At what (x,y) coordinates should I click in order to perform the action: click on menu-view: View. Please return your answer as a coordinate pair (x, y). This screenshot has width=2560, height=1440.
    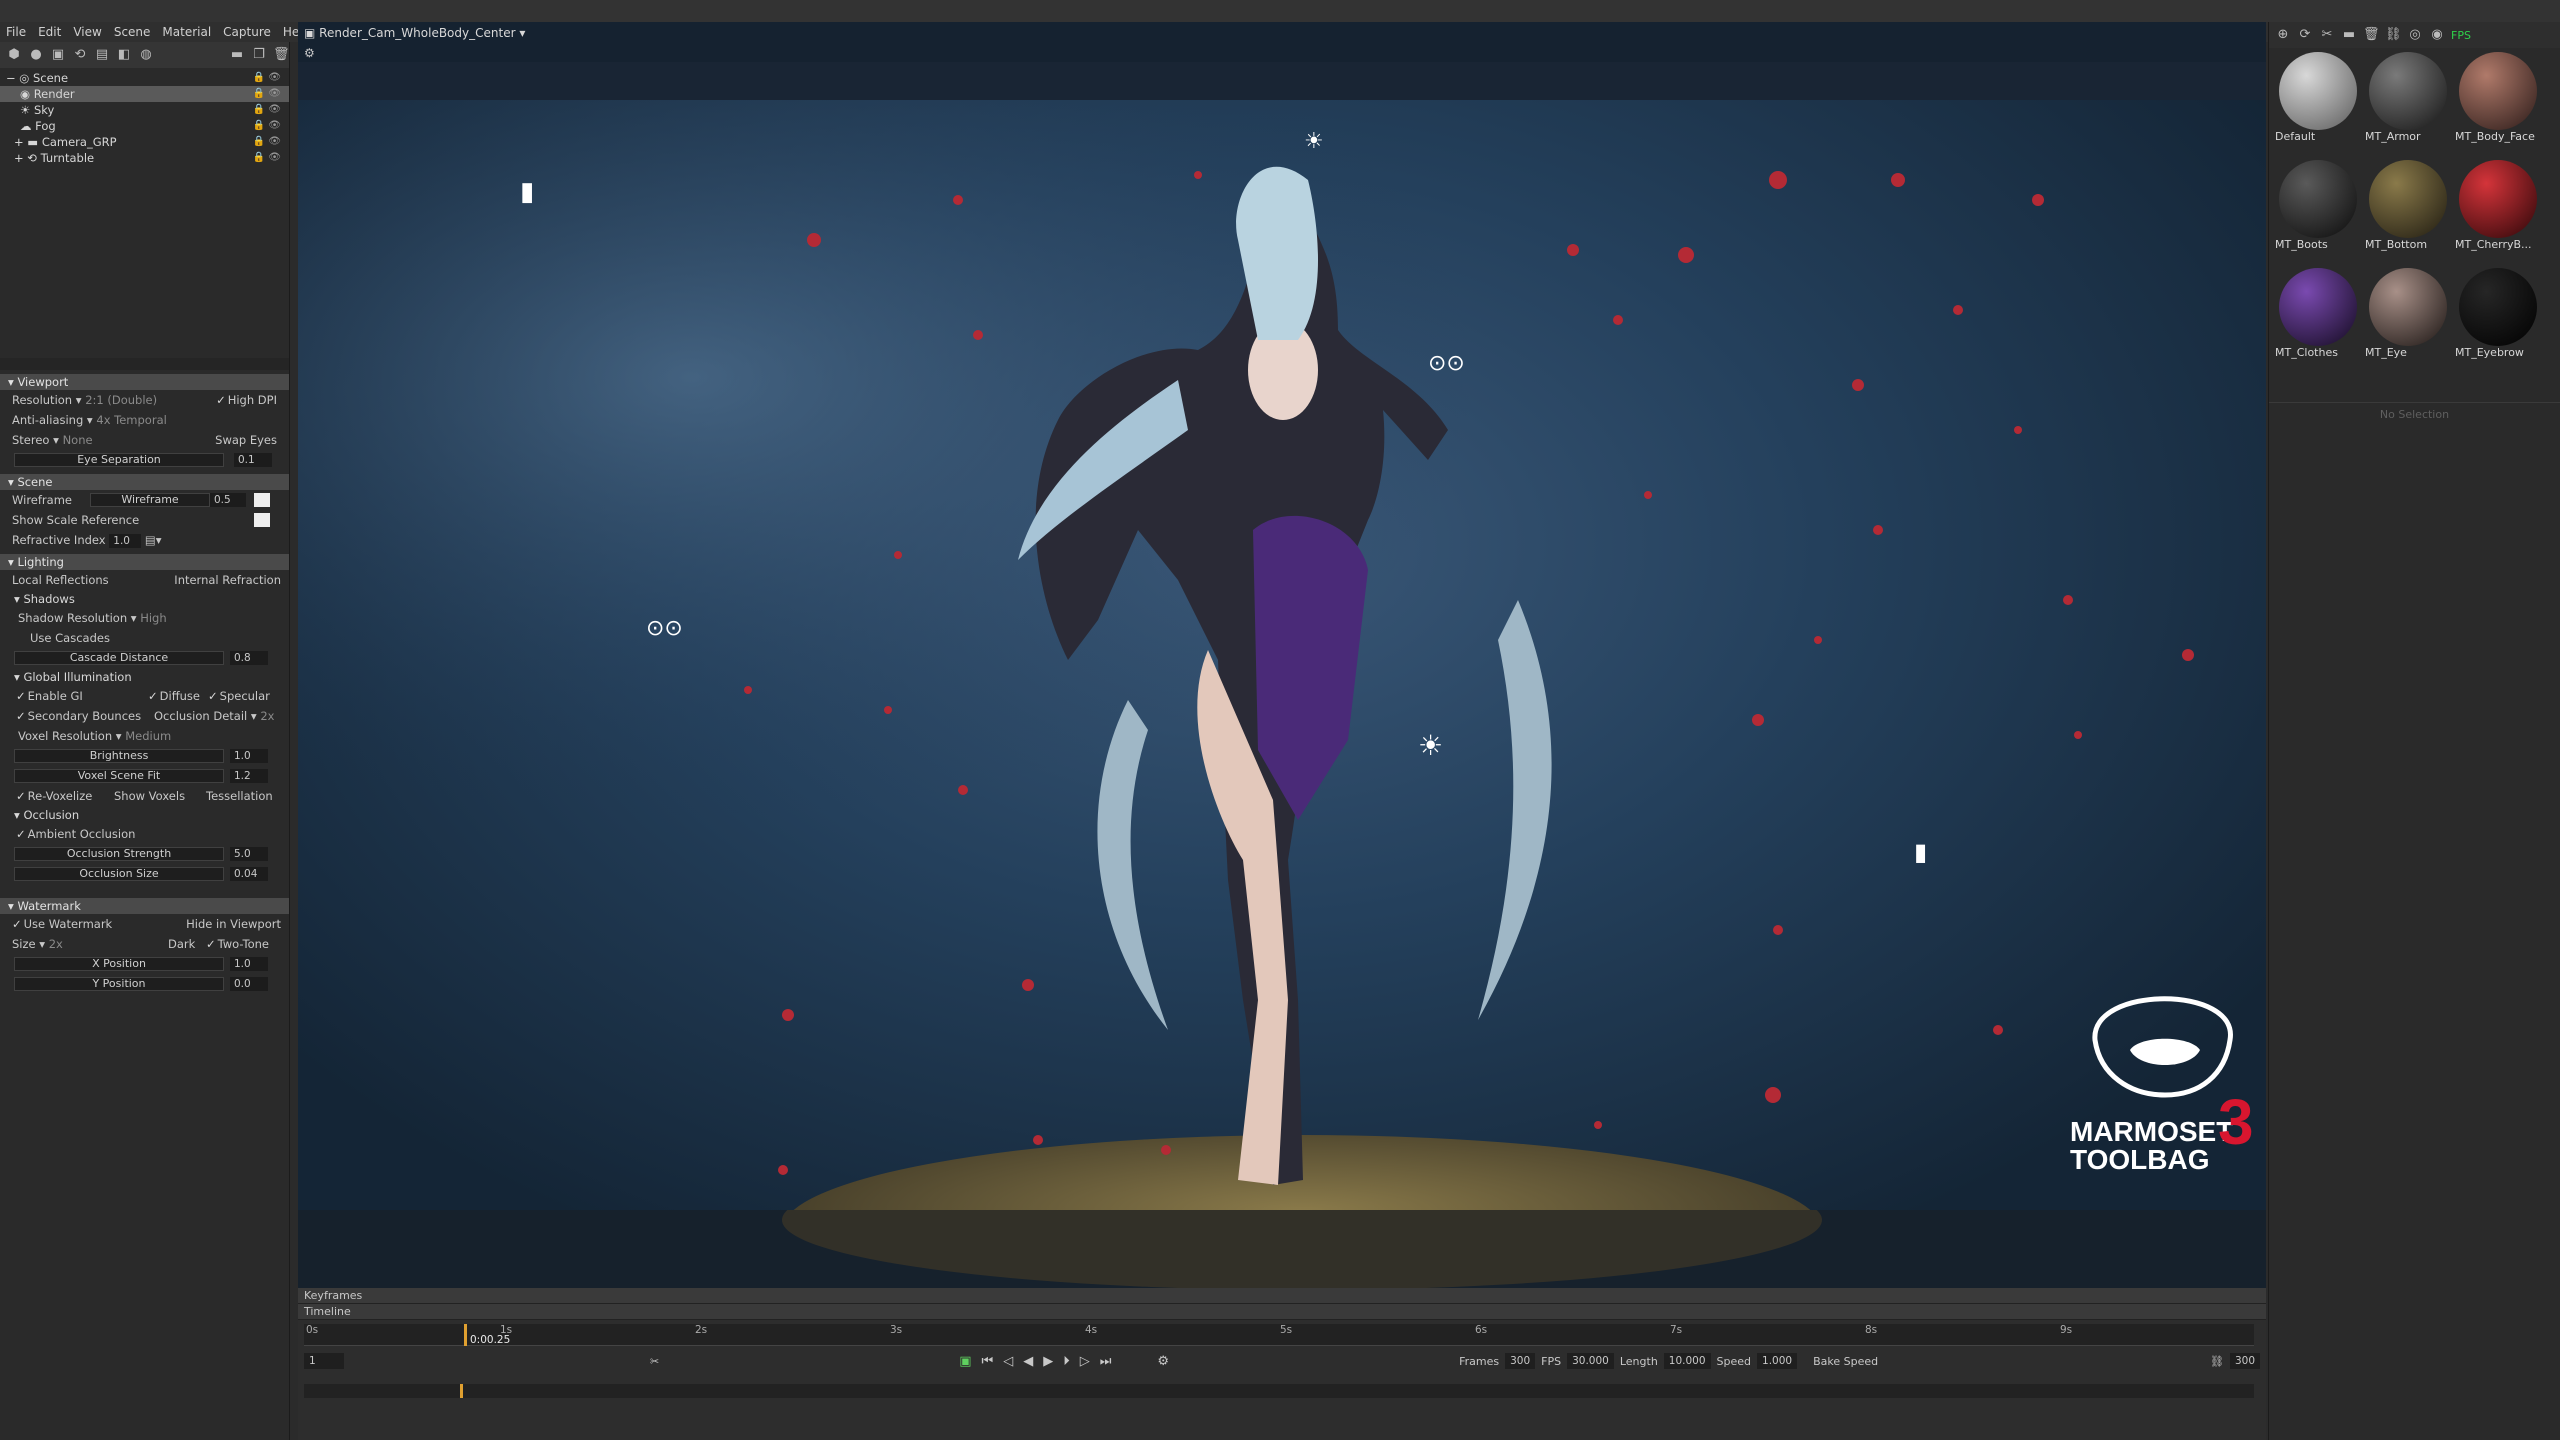
    Looking at the image, I should click on (87, 32).